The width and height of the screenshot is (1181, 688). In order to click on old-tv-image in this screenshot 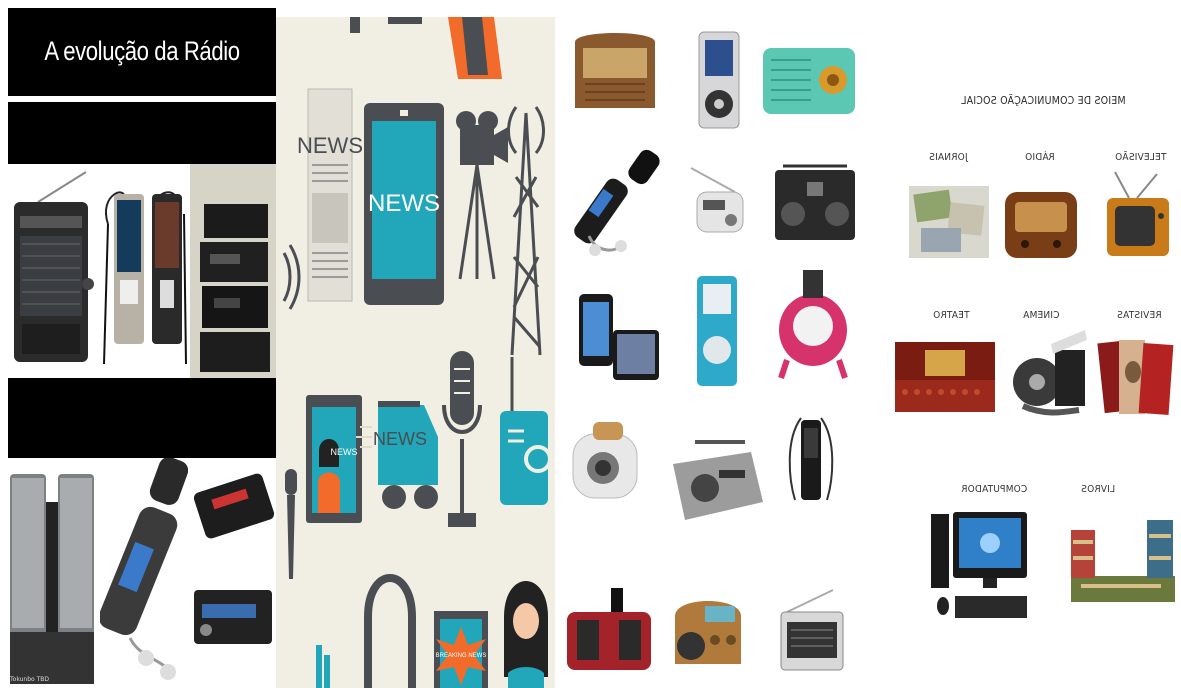, I will do `click(1138, 213)`.